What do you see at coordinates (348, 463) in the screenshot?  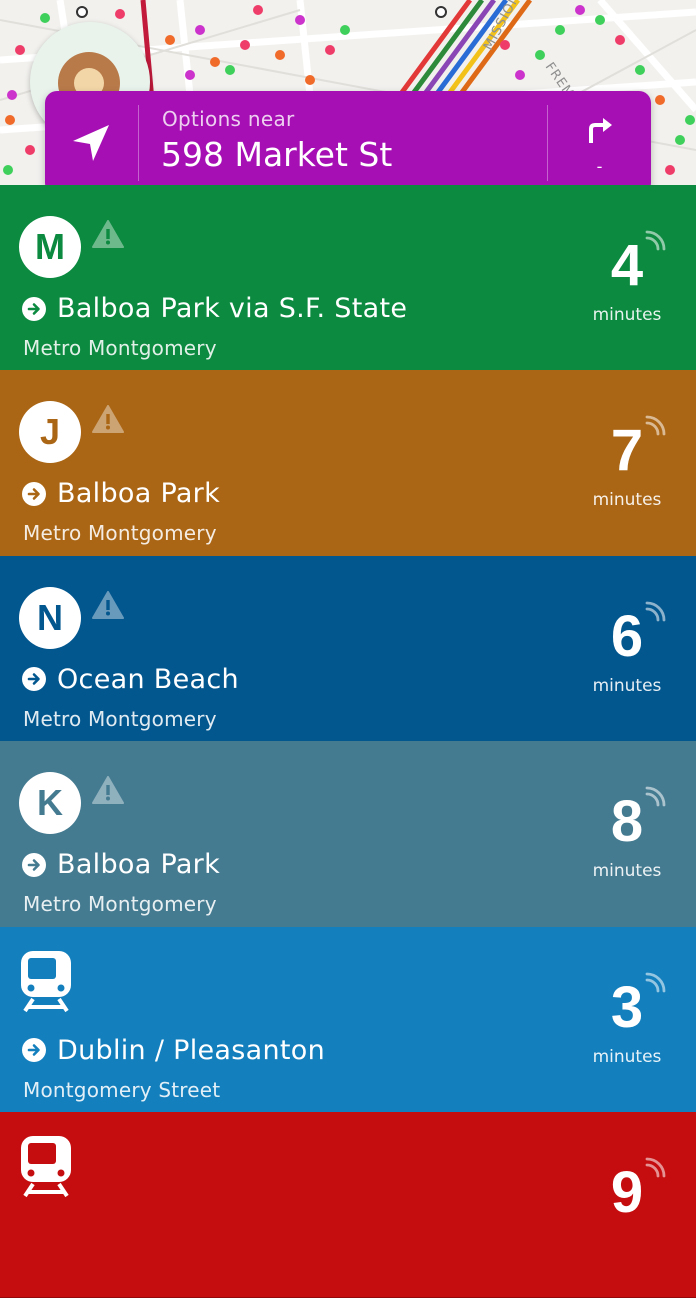 I see `route-row: J Balboa Park Metro Montgomery 7 minutes` at bounding box center [348, 463].